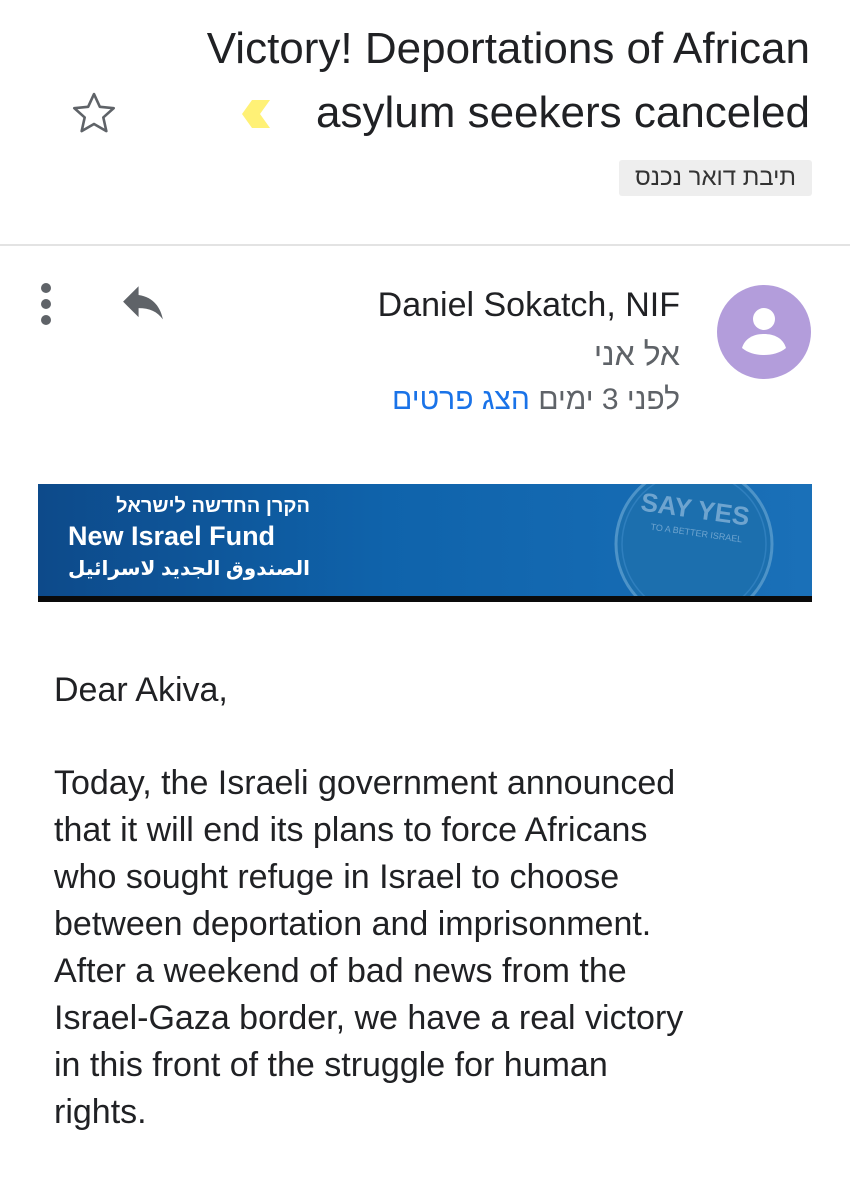 This screenshot has height=1200, width=850. I want to click on person-icon, so click(764, 332).